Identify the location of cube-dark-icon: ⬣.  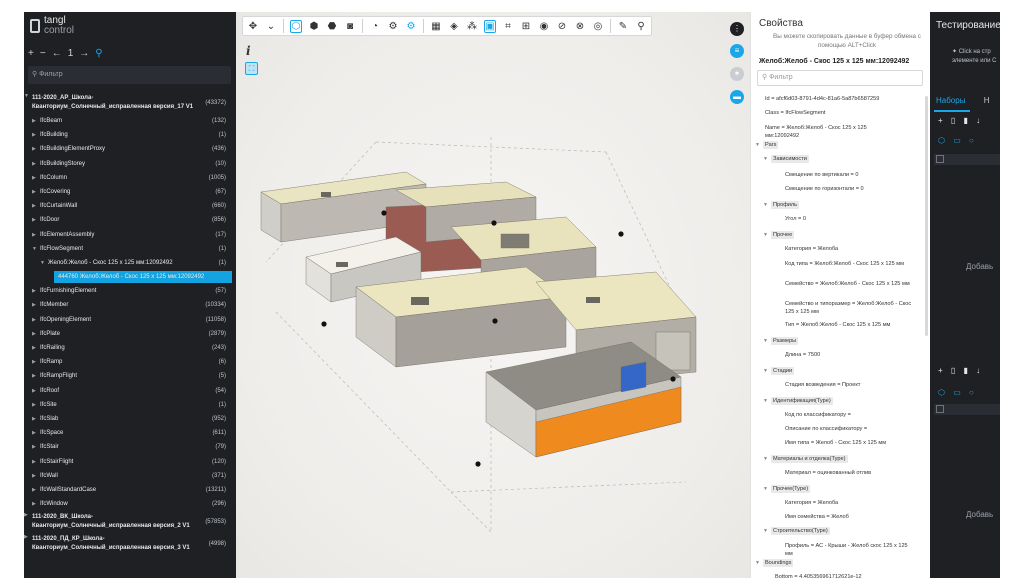
(332, 26).